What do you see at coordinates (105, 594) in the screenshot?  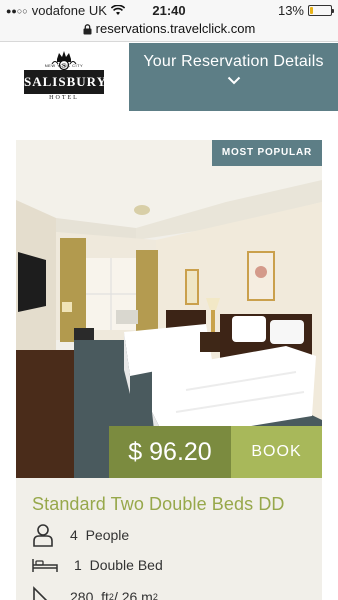 I see `area-unit-ft: ft` at bounding box center [105, 594].